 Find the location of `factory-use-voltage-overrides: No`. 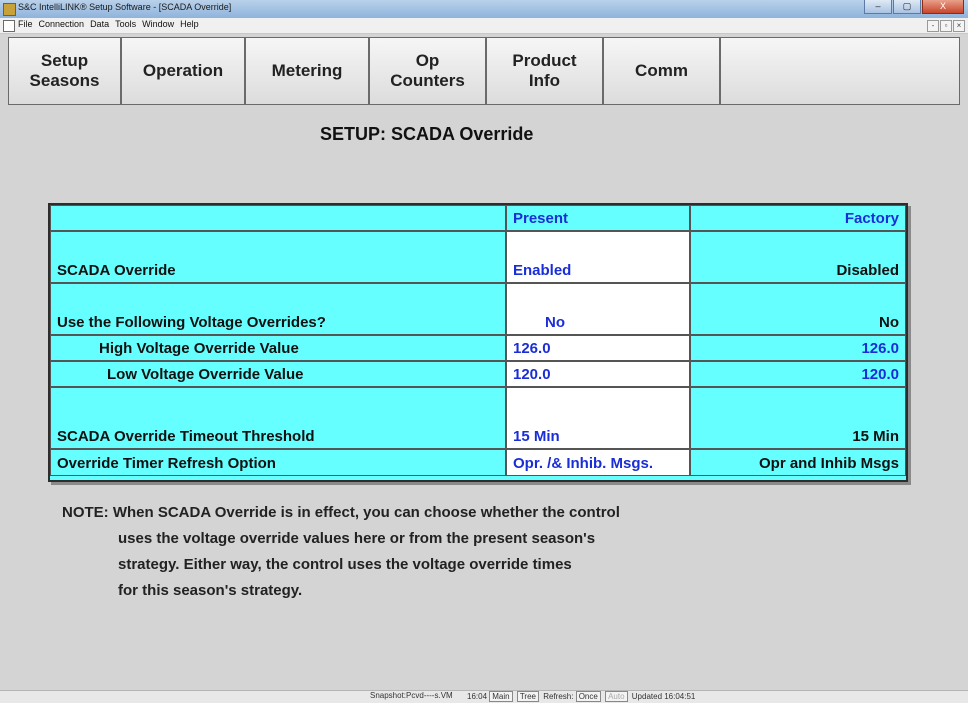

factory-use-voltage-overrides: No is located at coordinates (798, 309).